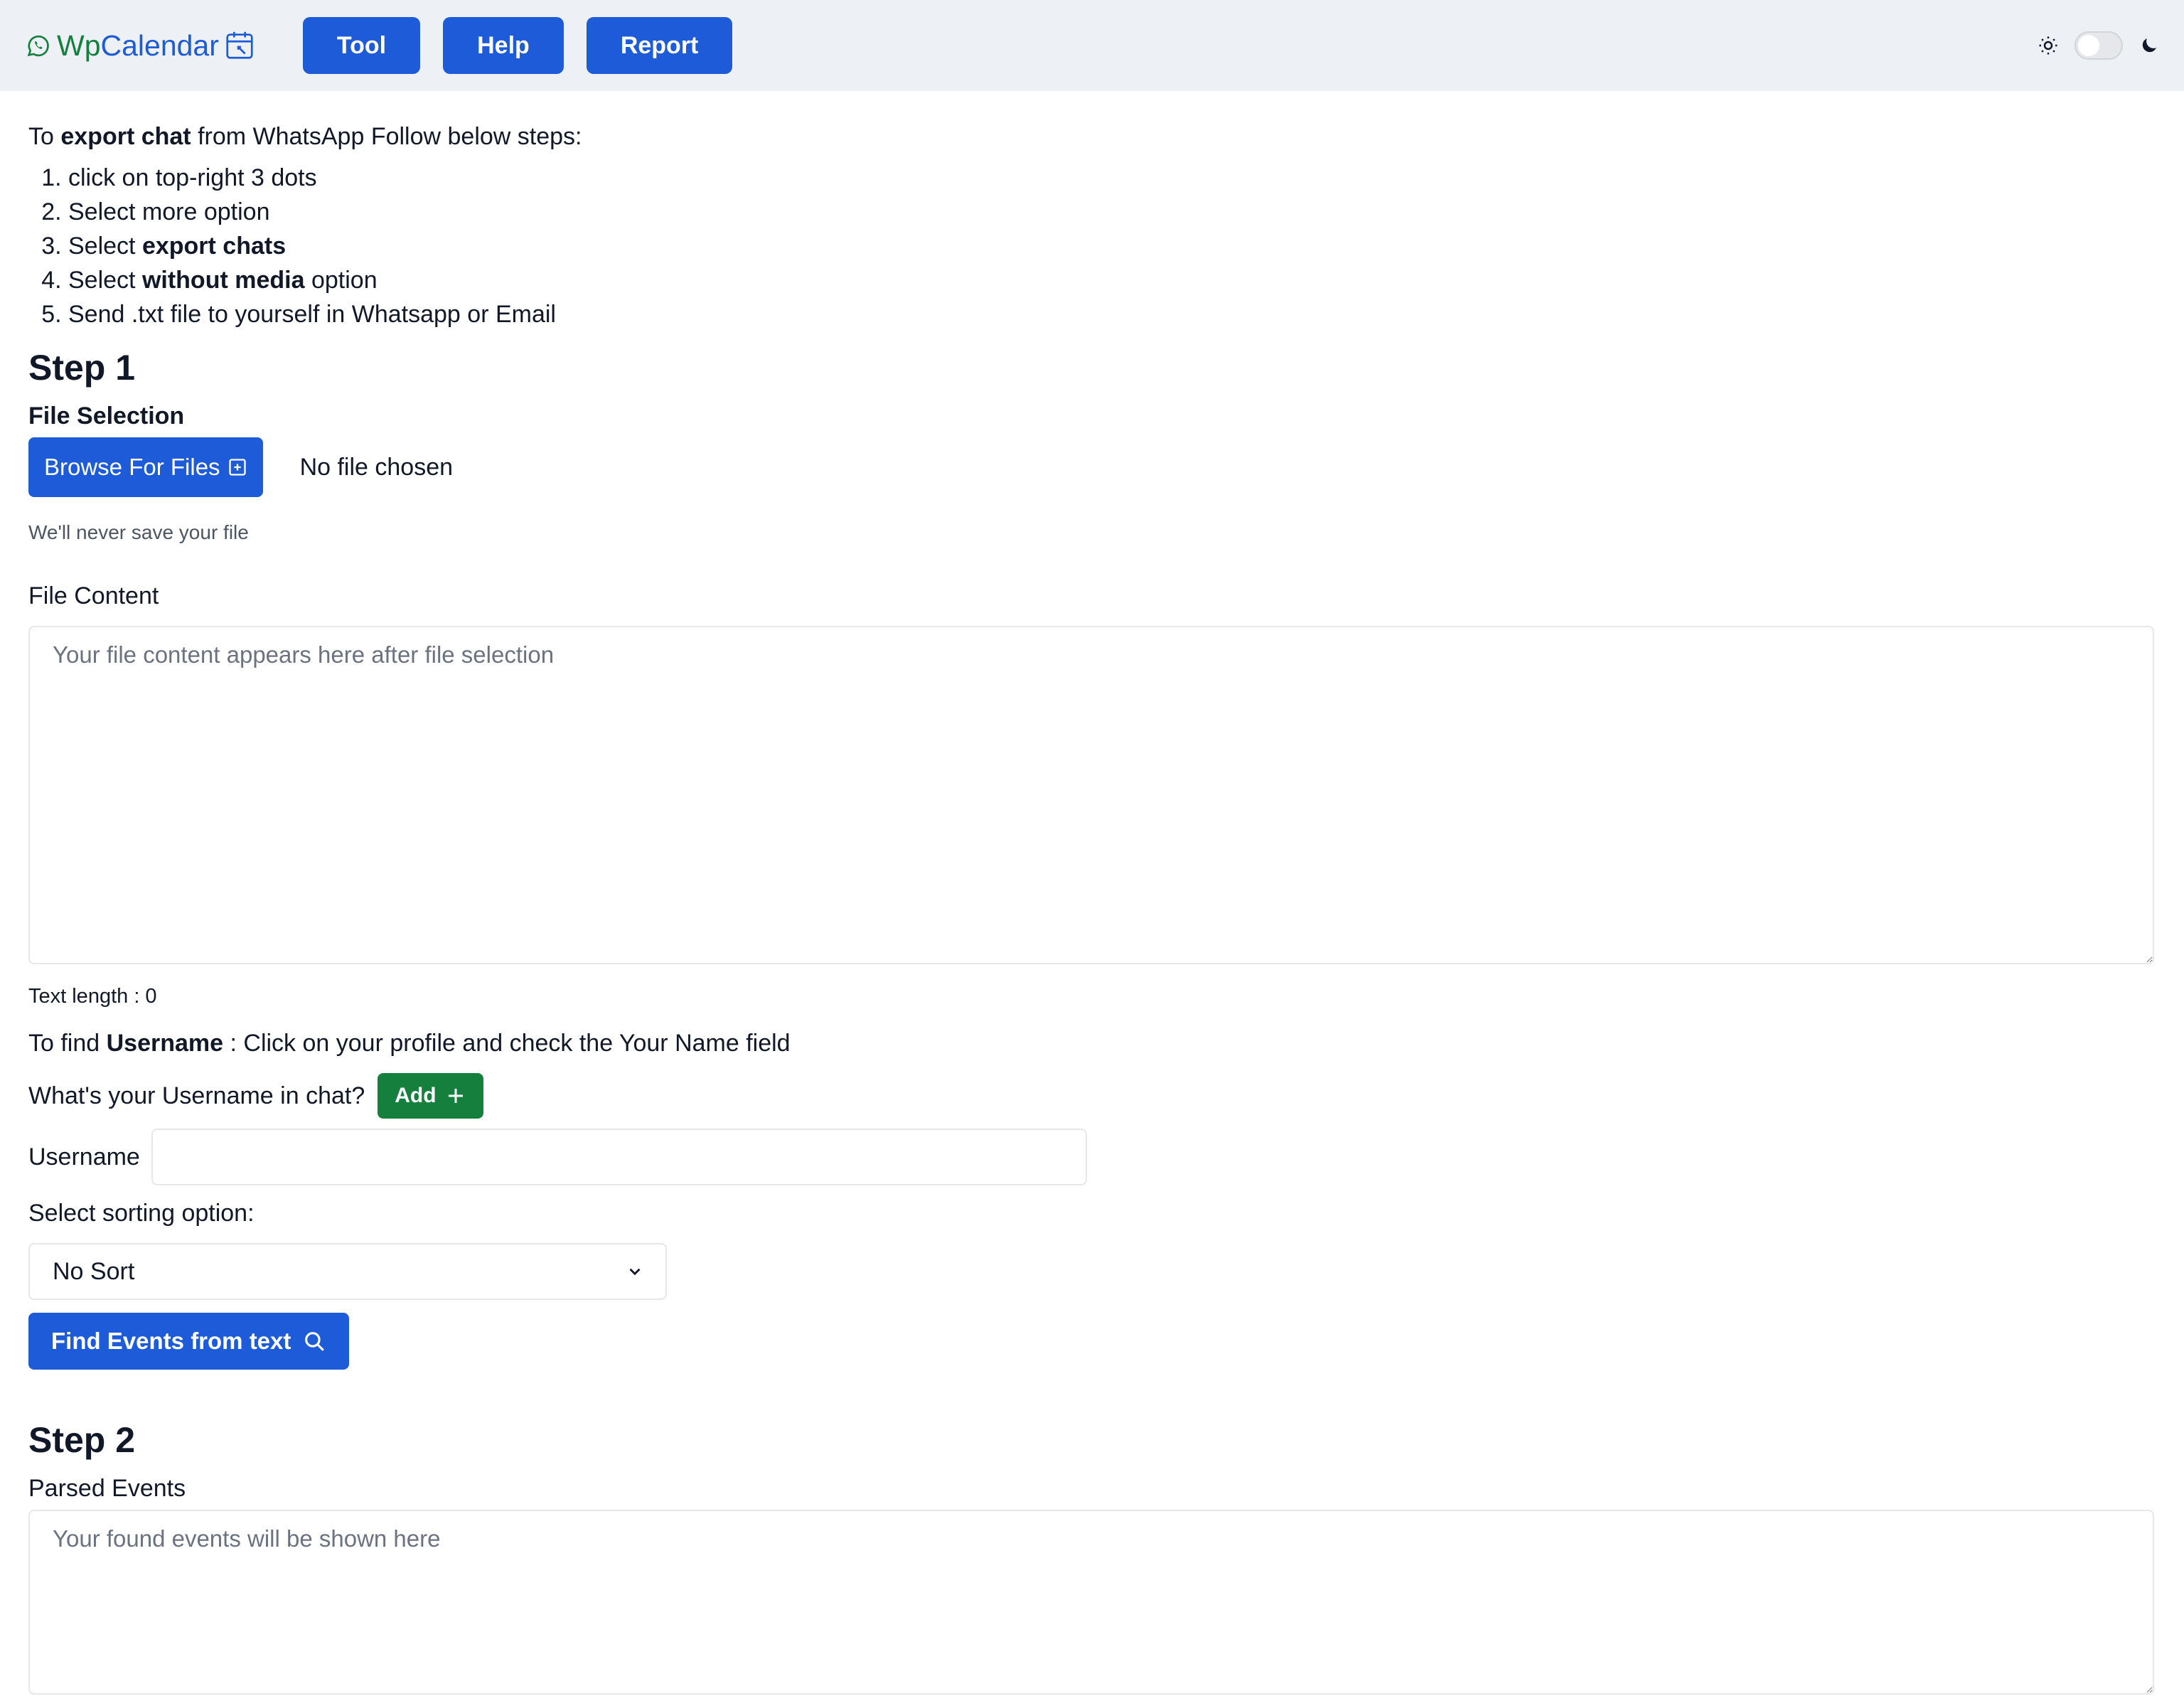 Image resolution: width=2184 pixels, height=1701 pixels. I want to click on step2-title: Step 2, so click(82, 1440).